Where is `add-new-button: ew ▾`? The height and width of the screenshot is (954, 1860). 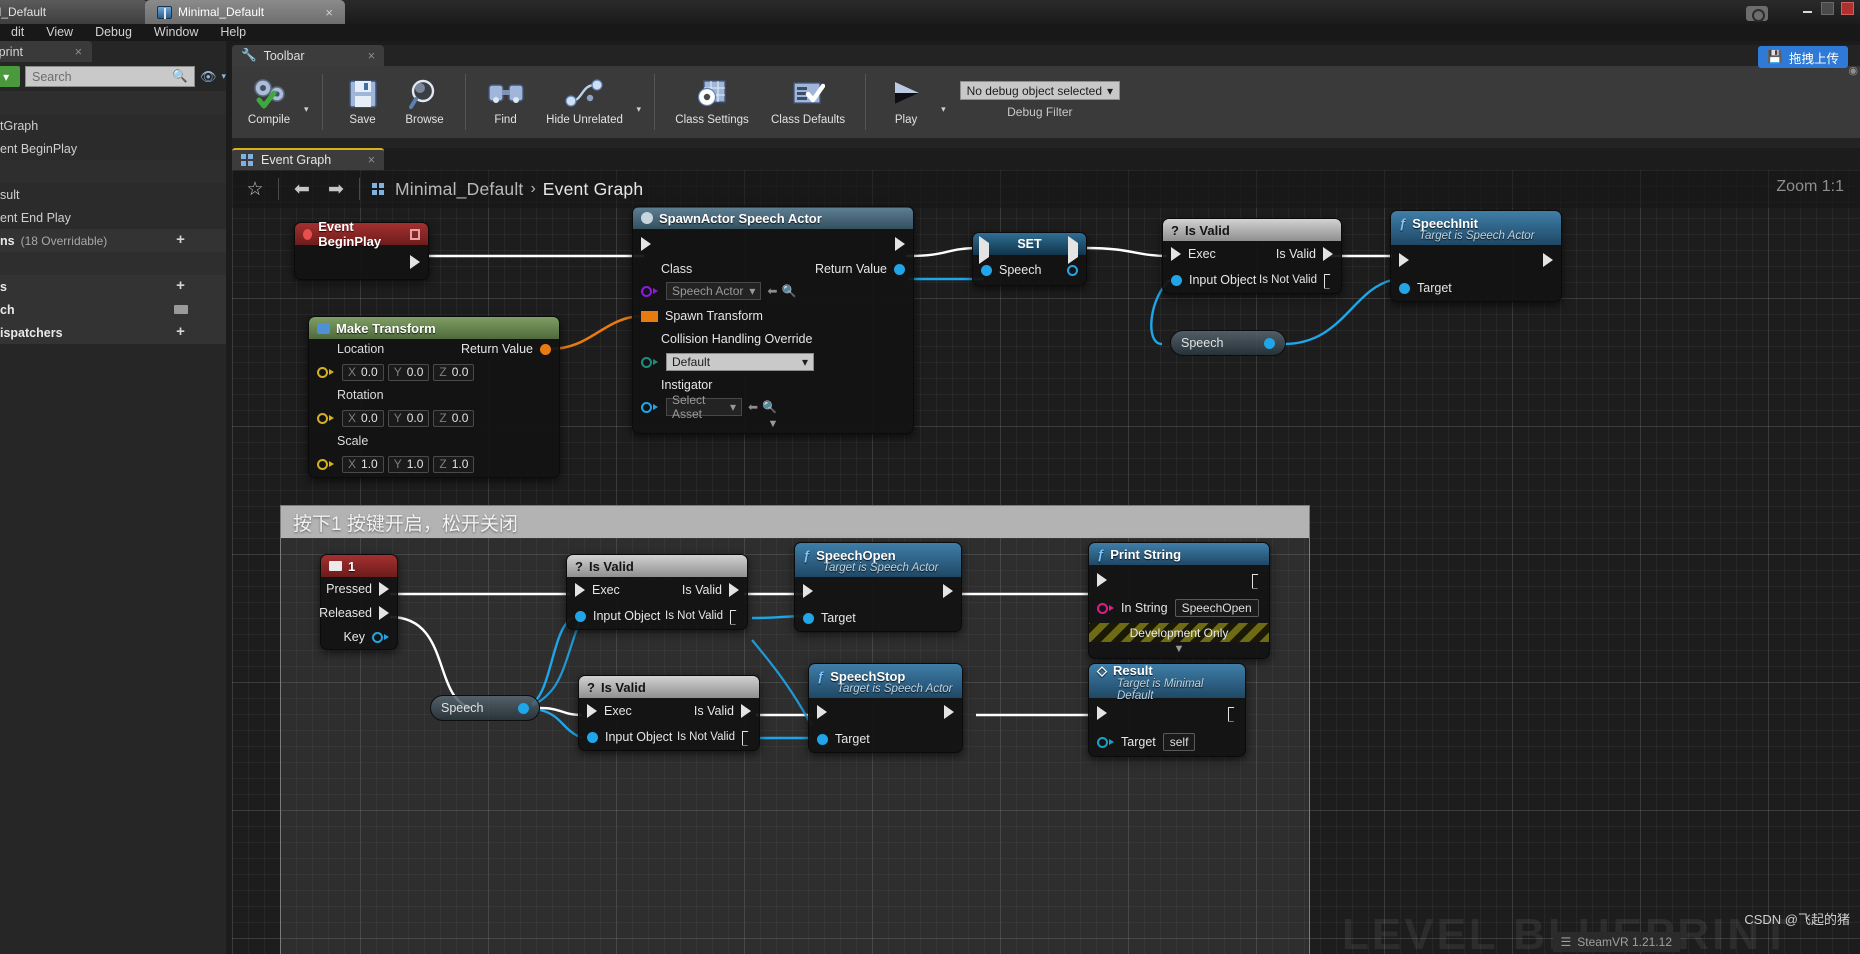
add-new-button: ew ▾ is located at coordinates (10, 76).